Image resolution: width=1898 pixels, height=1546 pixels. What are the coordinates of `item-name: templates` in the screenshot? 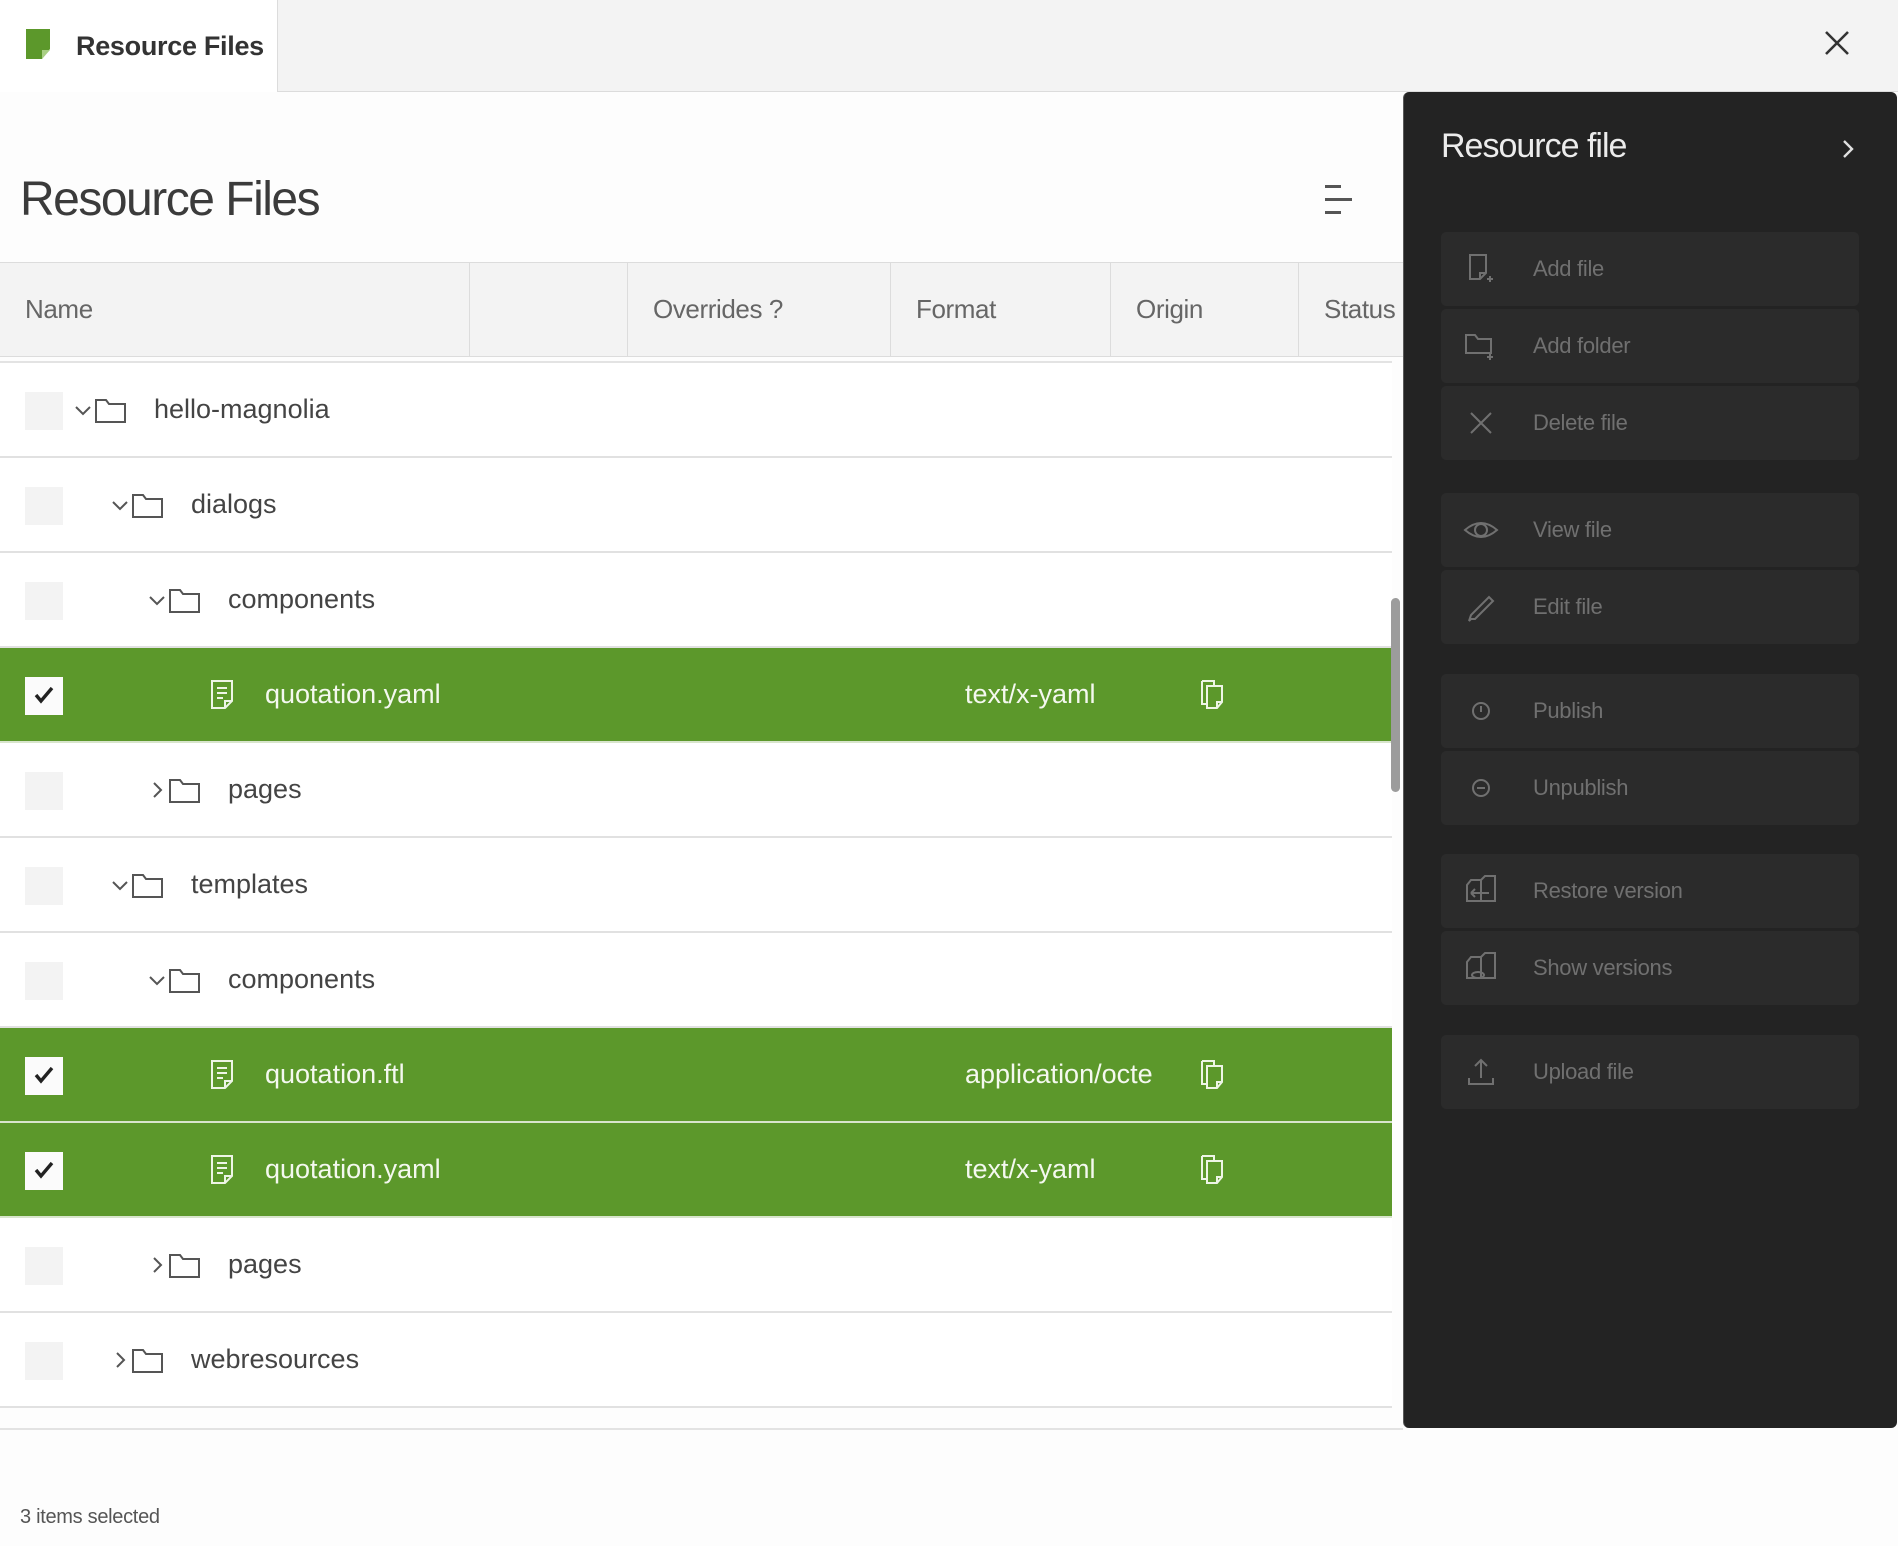 It's located at (250, 884).